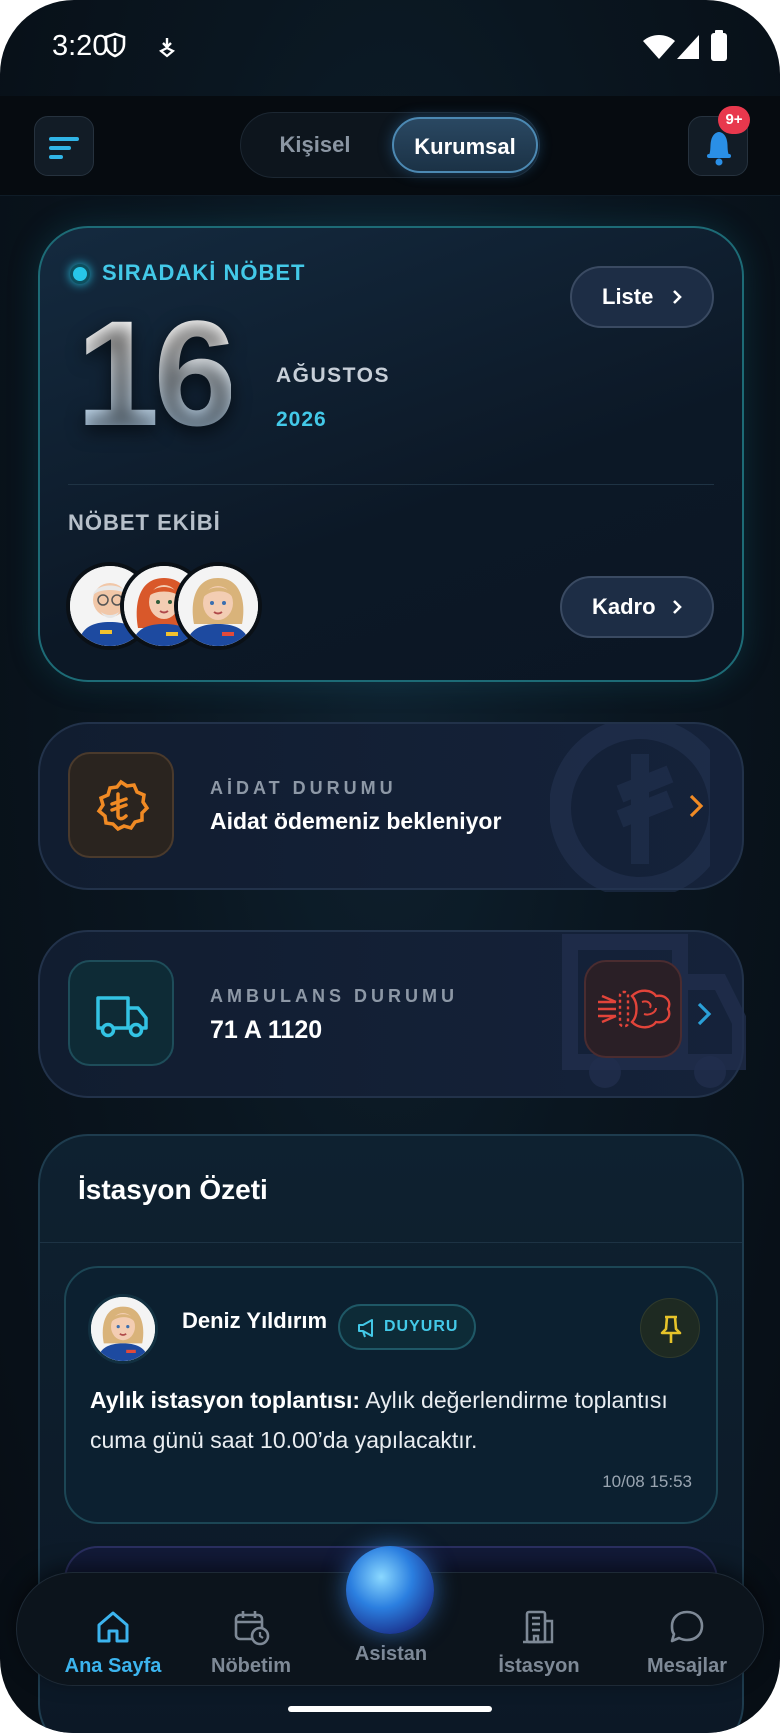 The width and height of the screenshot is (780, 1733). Describe the element at coordinates (144, 522) in the screenshot. I see `shift-team-label: NÖBET EKİBİ` at that location.